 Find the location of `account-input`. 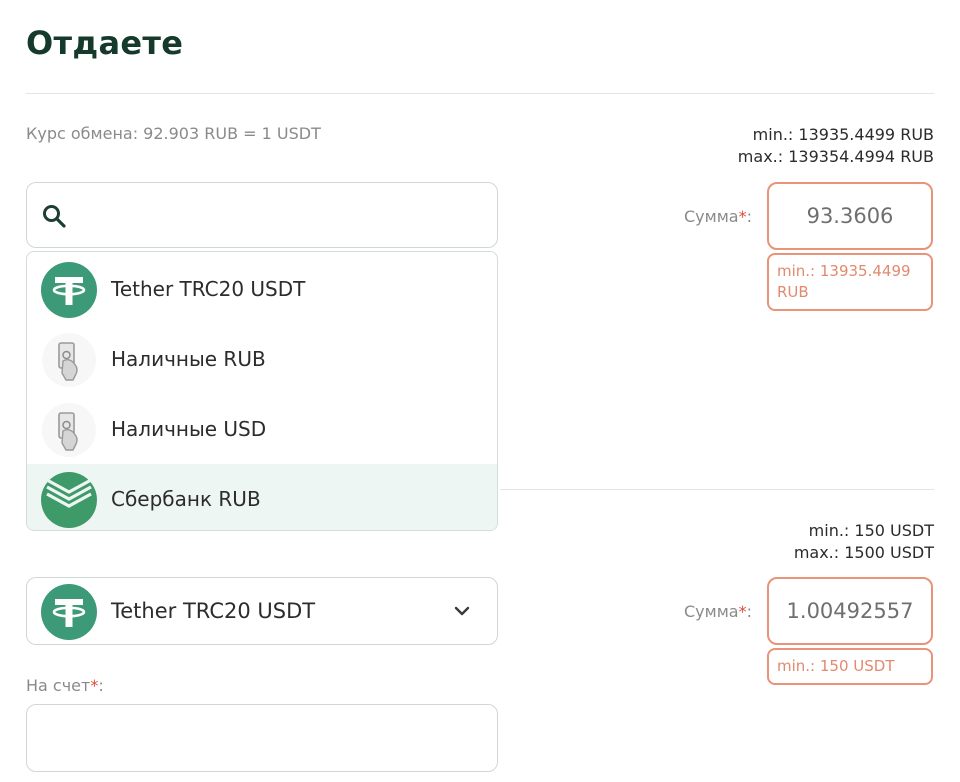

account-input is located at coordinates (262, 738).